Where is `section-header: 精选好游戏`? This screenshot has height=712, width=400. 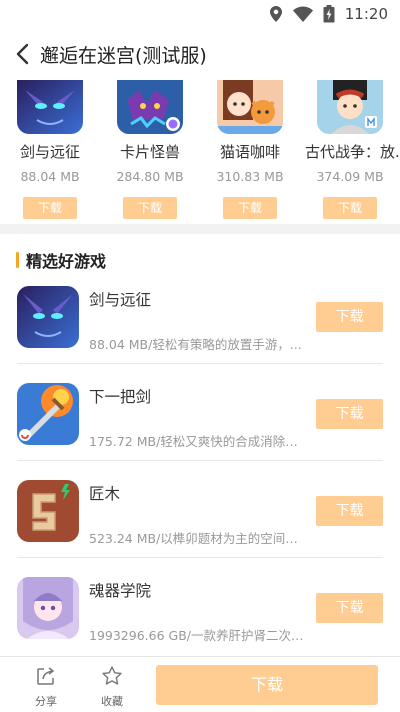
section-header: 精选好游戏 is located at coordinates (61, 260).